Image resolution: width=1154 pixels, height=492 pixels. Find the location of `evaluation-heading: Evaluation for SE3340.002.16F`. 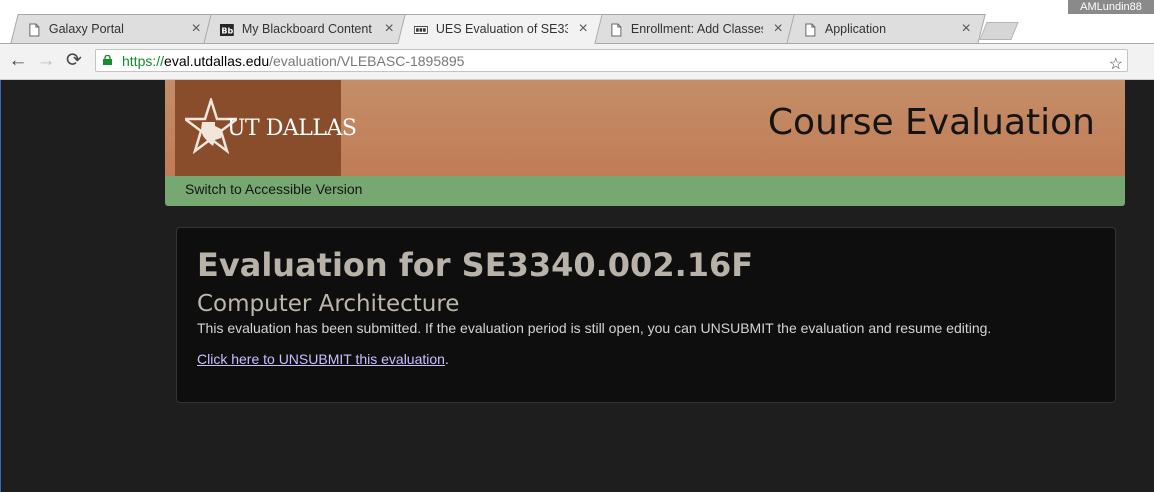

evaluation-heading: Evaluation for SE3340.002.16F is located at coordinates (475, 265).